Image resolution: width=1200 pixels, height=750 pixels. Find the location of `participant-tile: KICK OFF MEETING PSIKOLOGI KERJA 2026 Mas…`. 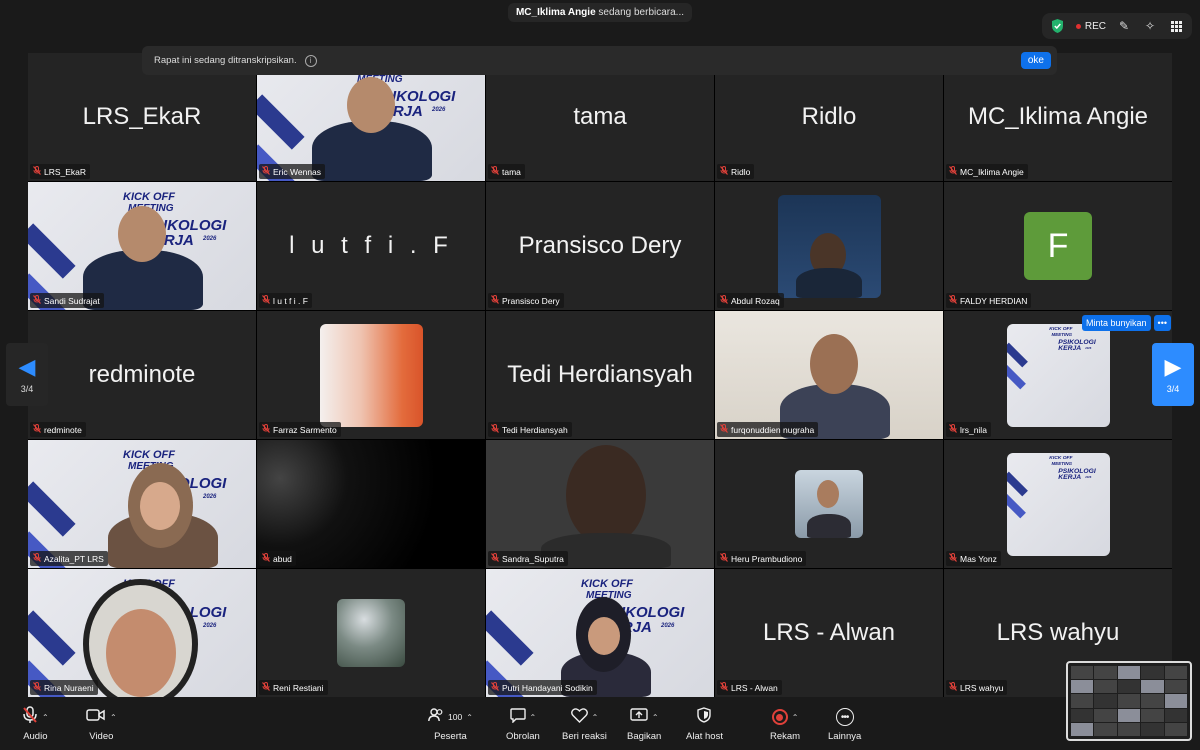

participant-tile: KICK OFF MEETING PSIKOLOGI KERJA 2026 Mas… is located at coordinates (1058, 504).